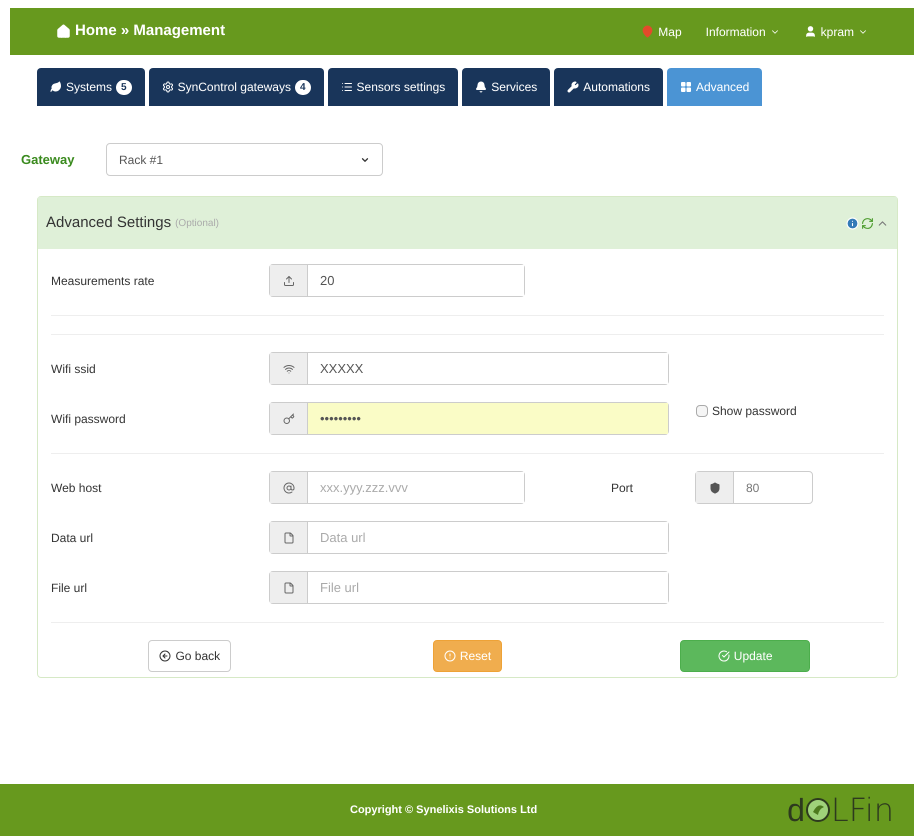  Describe the element at coordinates (469, 418) in the screenshot. I see `input-field: •••••••••` at that location.